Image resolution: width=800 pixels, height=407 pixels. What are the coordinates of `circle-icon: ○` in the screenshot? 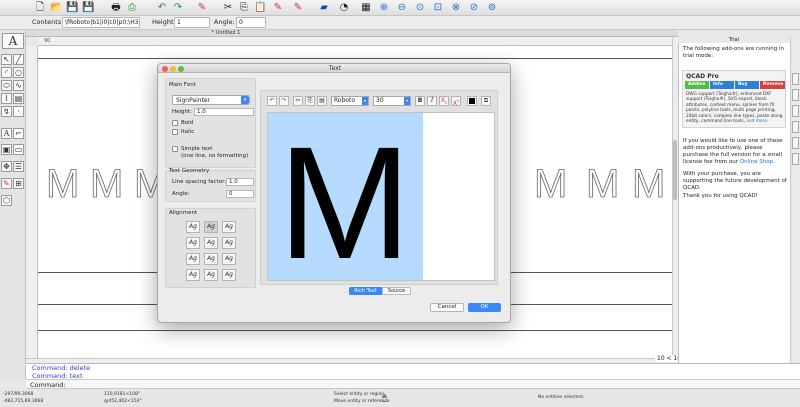 It's located at (18, 72).